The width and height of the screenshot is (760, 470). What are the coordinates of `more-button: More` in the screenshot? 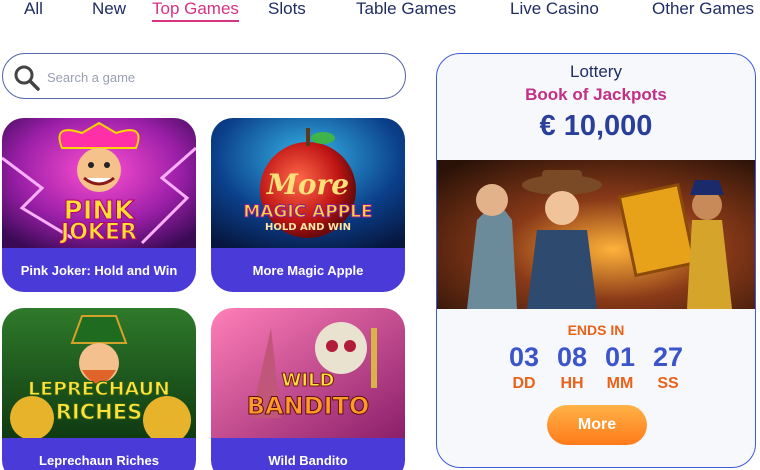 It's located at (597, 425).